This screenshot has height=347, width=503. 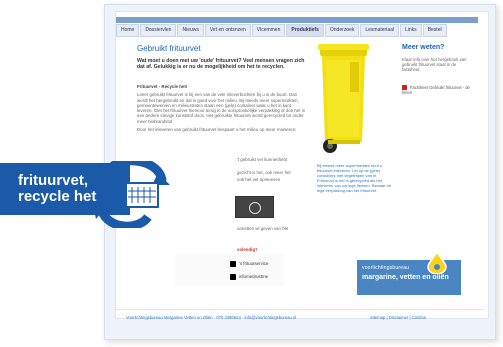 What do you see at coordinates (259, 179) in the screenshot?
I see `fragment-3: ook het vet opmeeven` at bounding box center [259, 179].